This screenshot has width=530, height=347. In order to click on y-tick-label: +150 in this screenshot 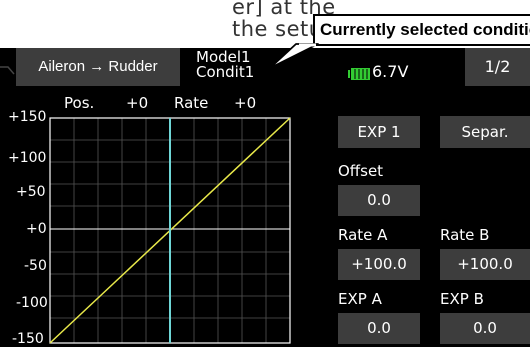, I will do `click(27, 117)`.